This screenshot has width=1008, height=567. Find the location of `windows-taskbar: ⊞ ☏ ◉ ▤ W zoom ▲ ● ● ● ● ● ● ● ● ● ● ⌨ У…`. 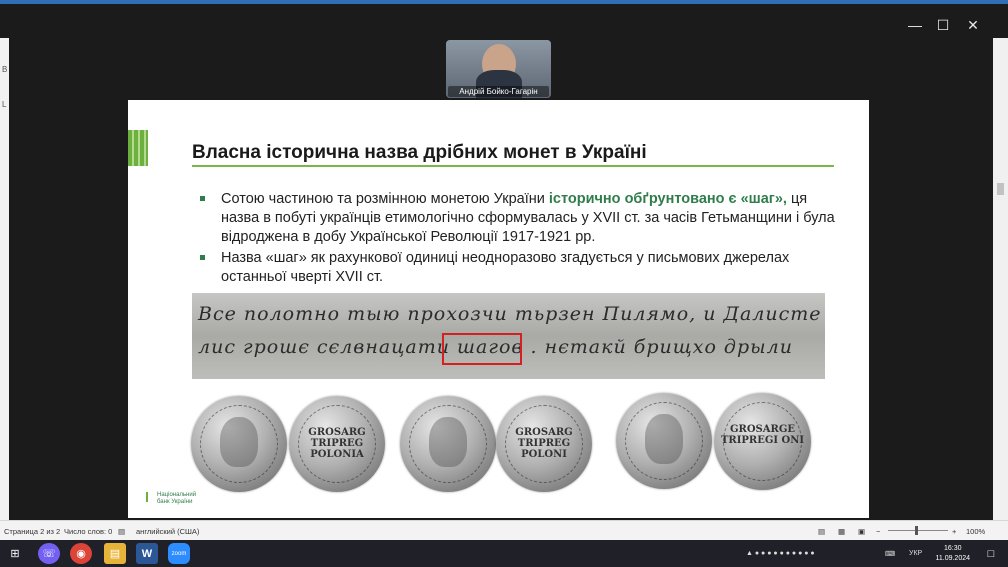

windows-taskbar: ⊞ ☏ ◉ ▤ W zoom ▲ ● ● ● ● ● ● ● ● ● ● ⌨ У… is located at coordinates (504, 553).